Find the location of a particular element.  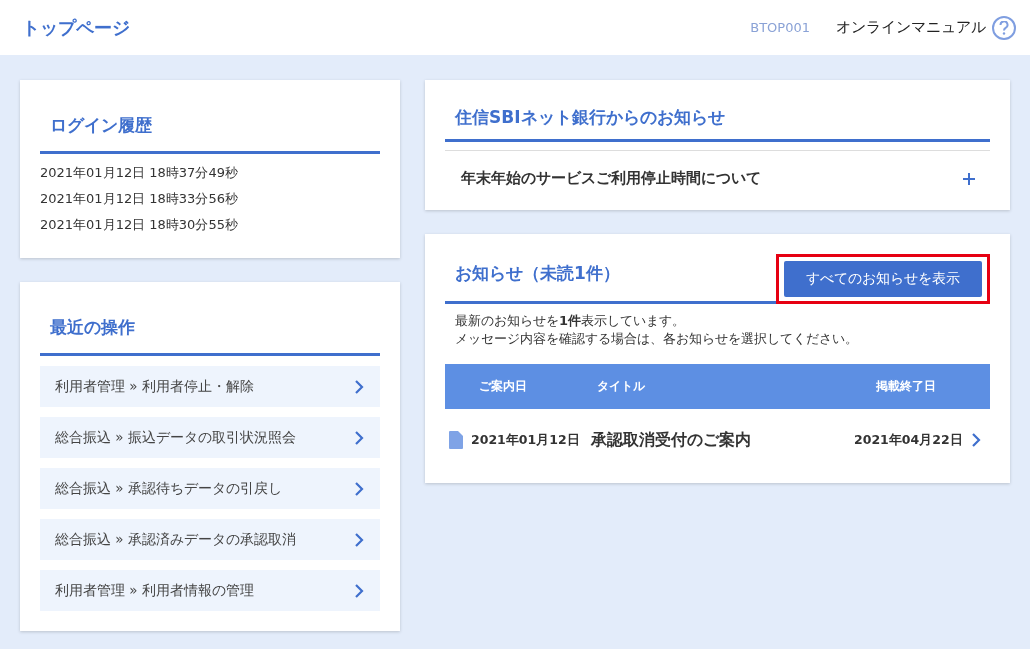

screen-id: BTOP001 is located at coordinates (780, 27).